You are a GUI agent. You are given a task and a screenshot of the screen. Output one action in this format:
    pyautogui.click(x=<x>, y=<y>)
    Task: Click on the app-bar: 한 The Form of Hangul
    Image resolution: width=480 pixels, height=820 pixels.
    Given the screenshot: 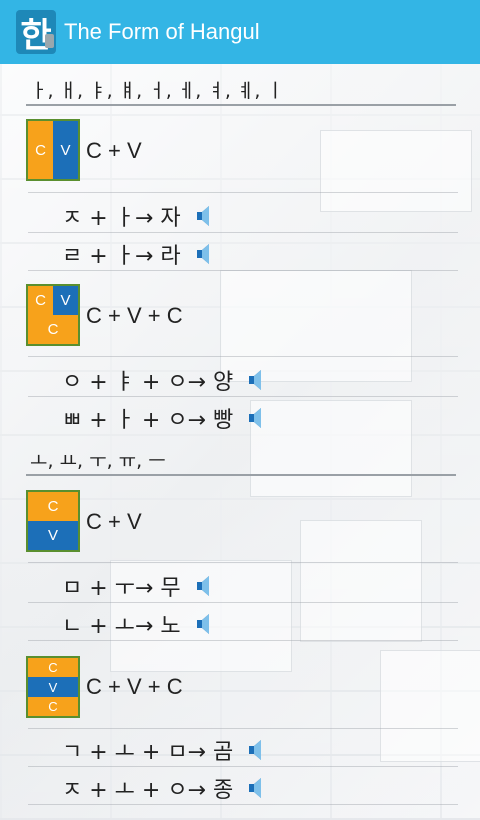 What is the action you would take?
    pyautogui.click(x=240, y=32)
    